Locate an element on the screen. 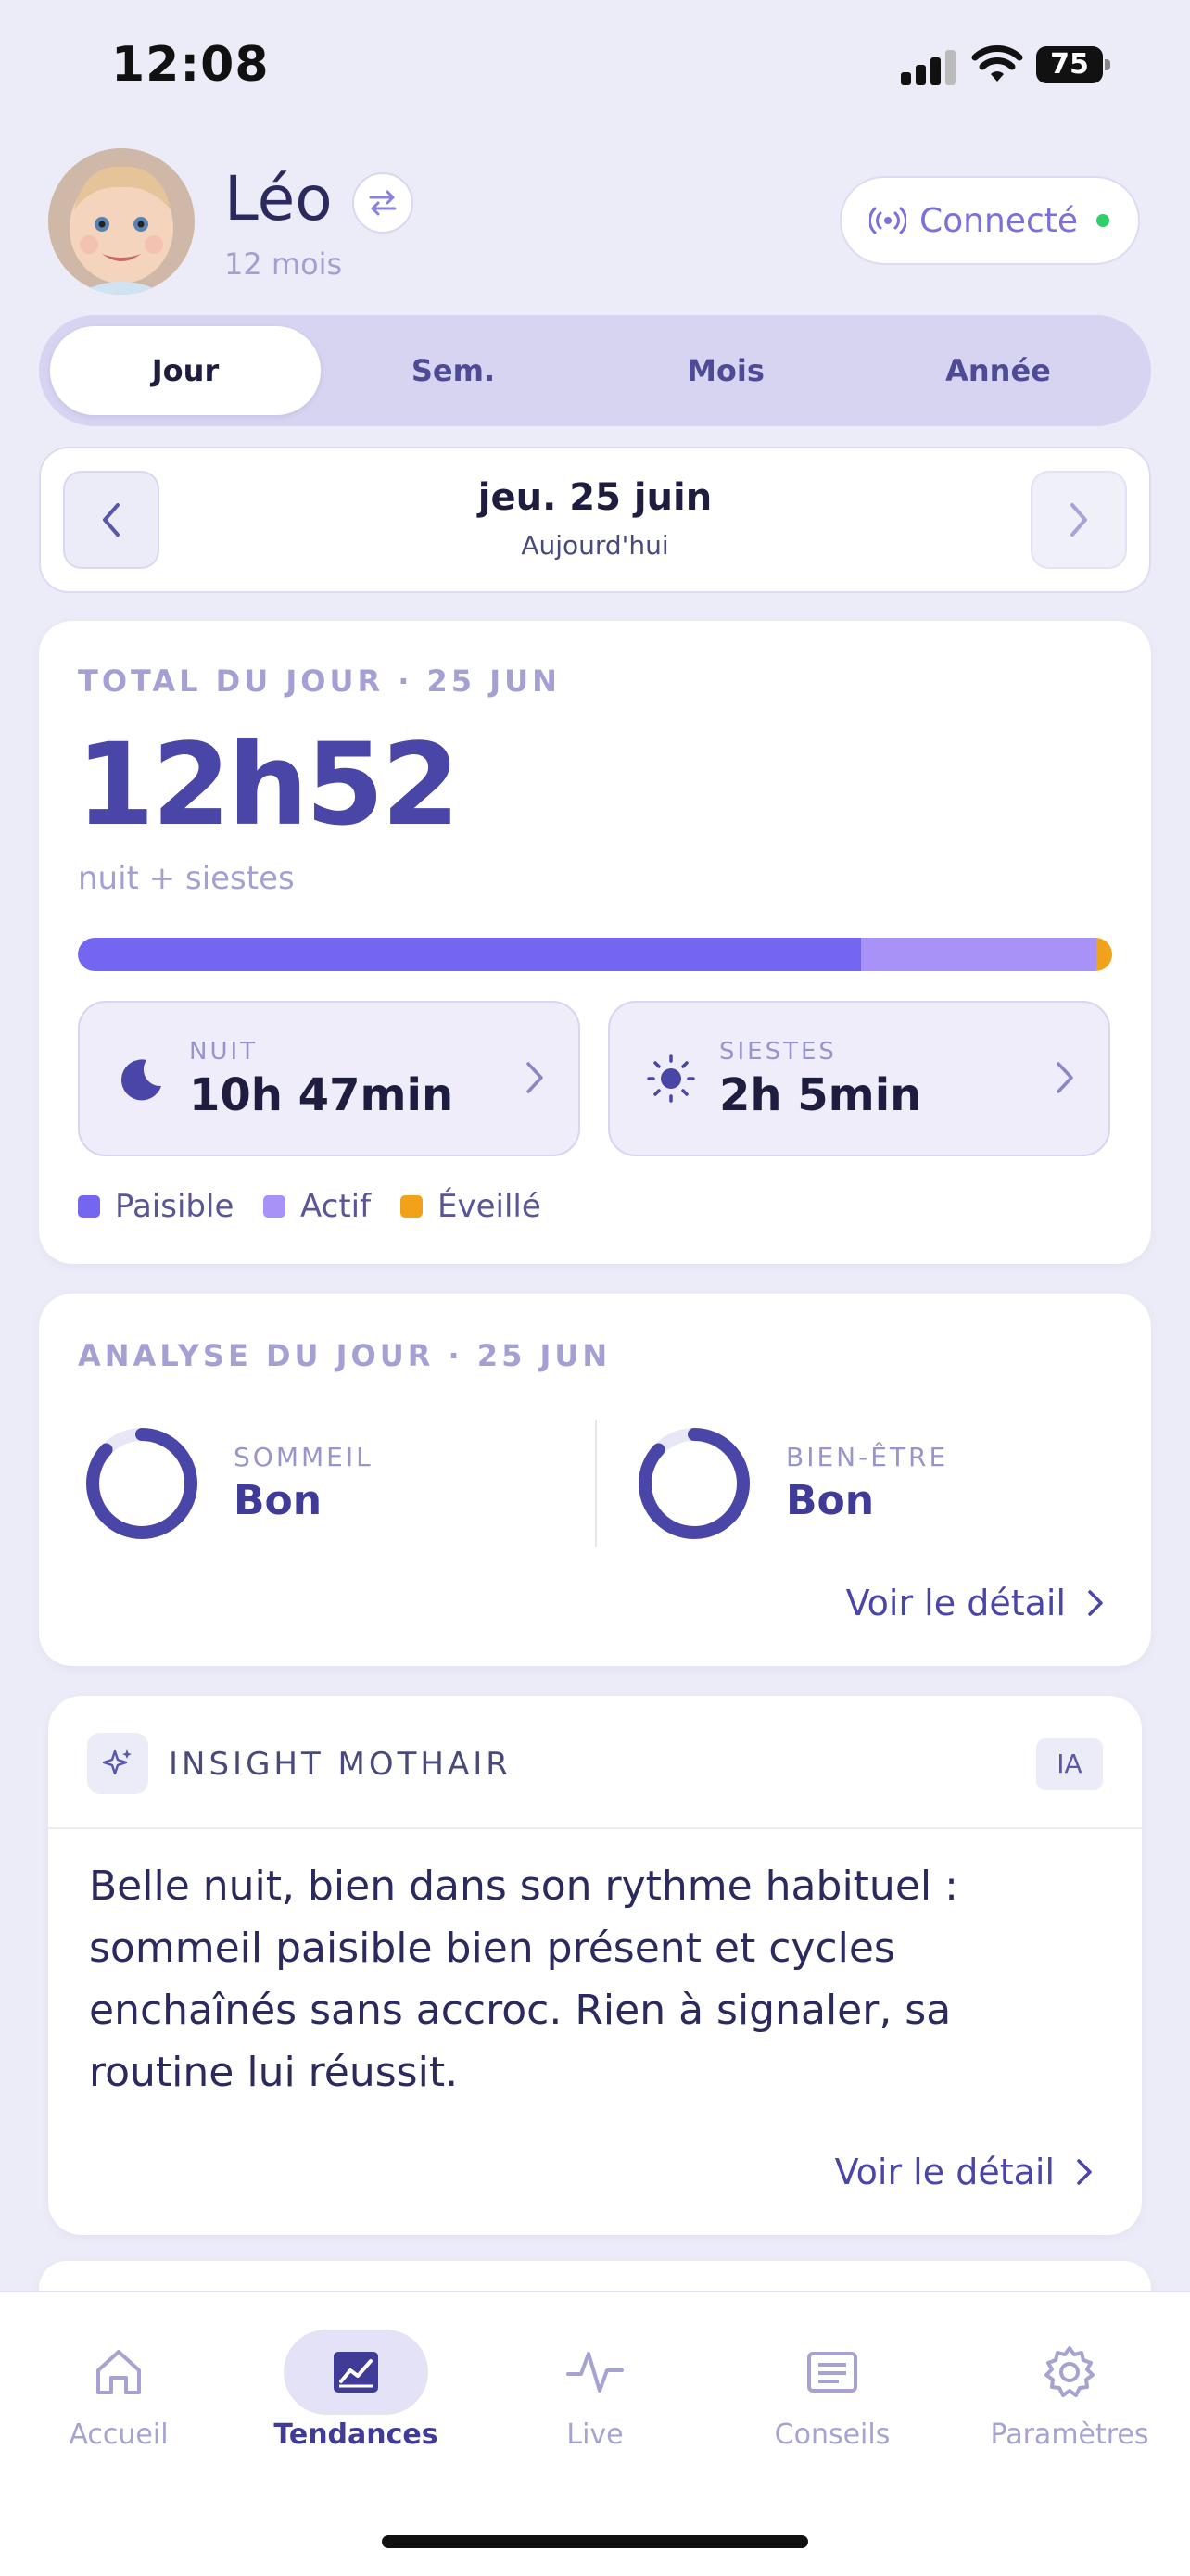  total-sleep-subtitle: nuit + siestes is located at coordinates (186, 879).